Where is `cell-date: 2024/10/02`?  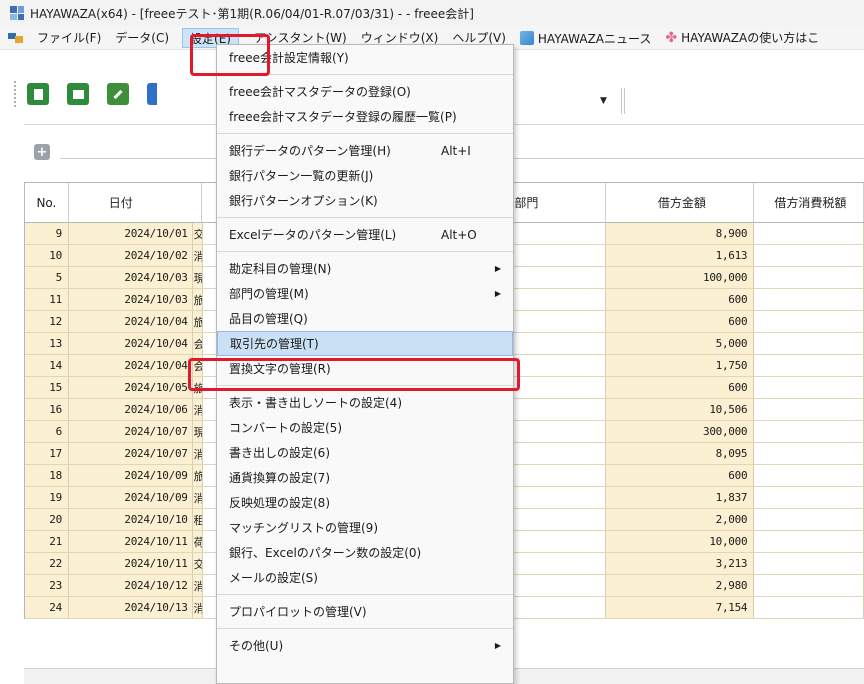
cell-date: 2024/10/02 is located at coordinates (130, 255).